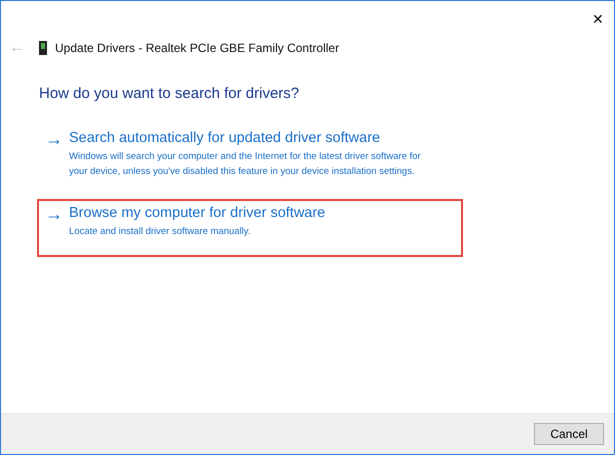 This screenshot has width=615, height=455. Describe the element at coordinates (197, 213) in the screenshot. I see `option-title: Browse my computer for driver software` at that location.